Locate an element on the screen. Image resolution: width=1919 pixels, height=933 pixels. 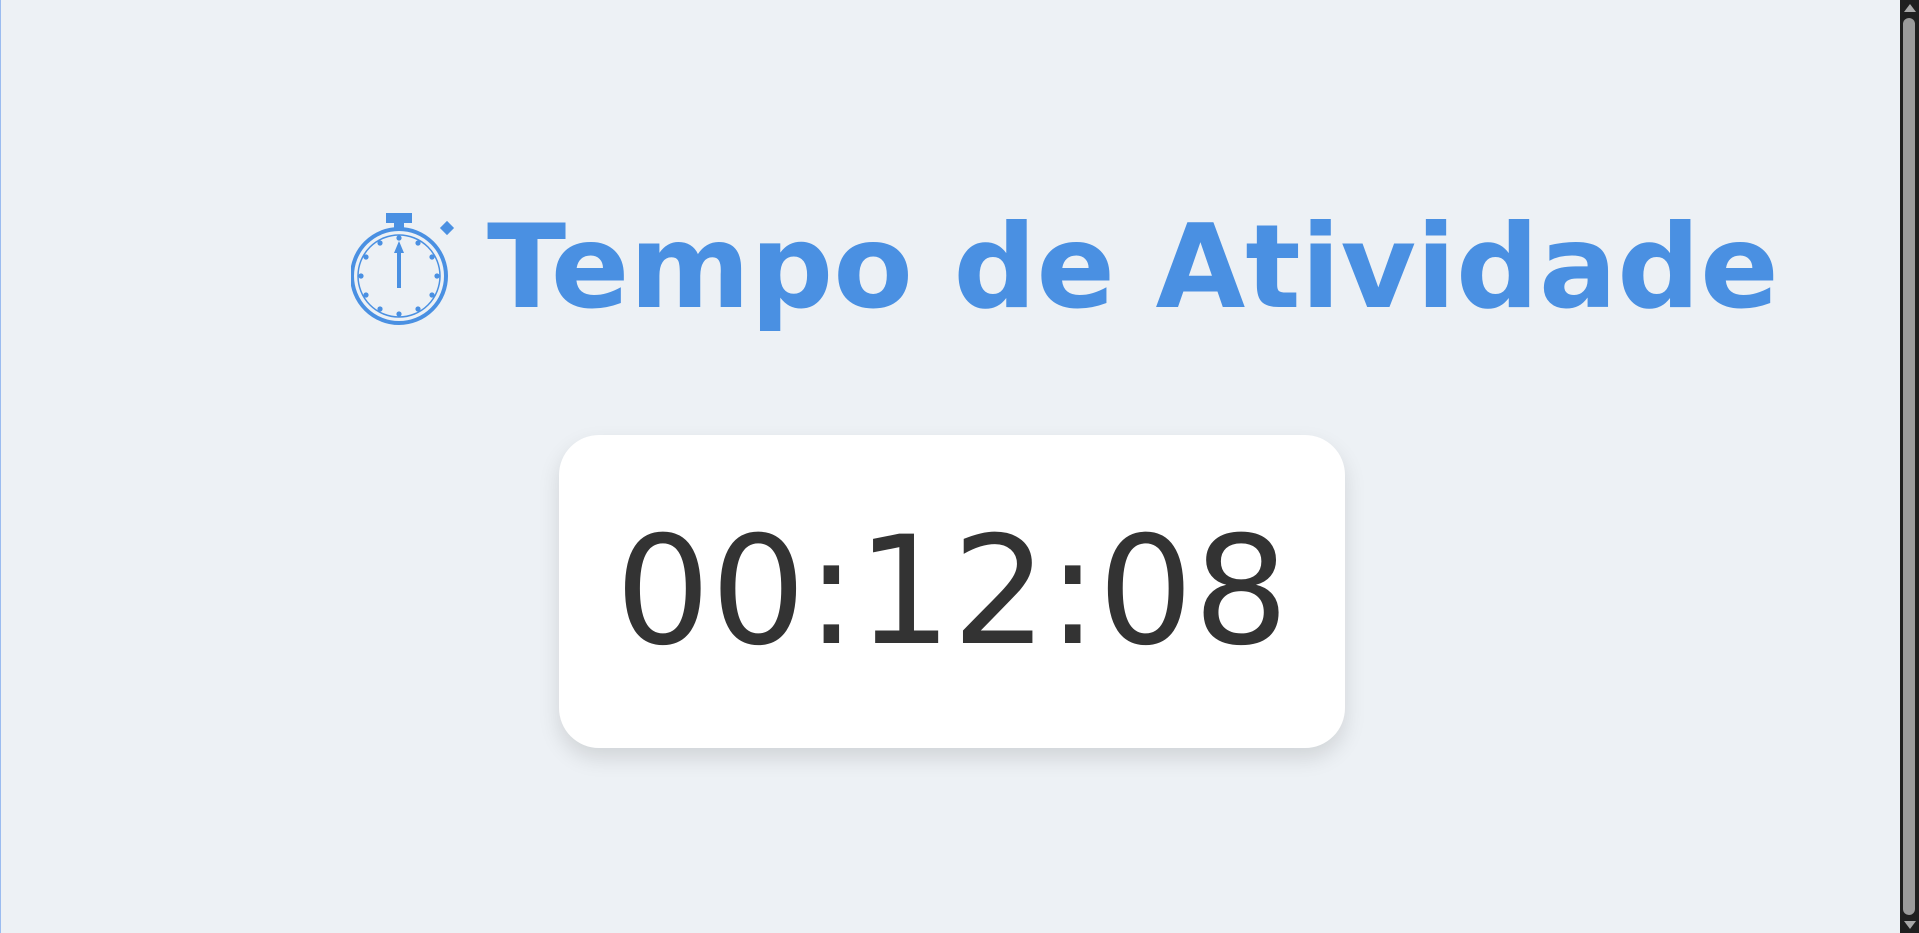
stopwatch-icon is located at coordinates (404, 268).